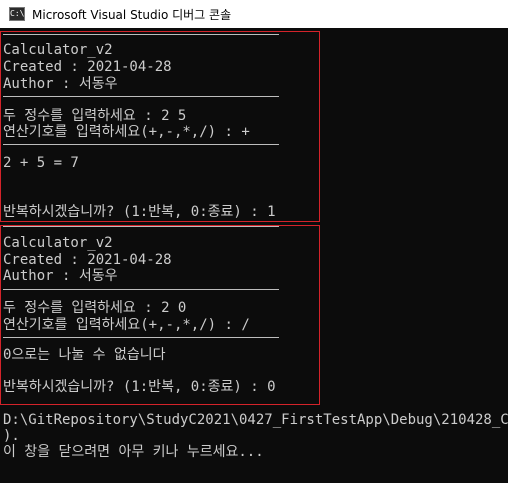 The height and width of the screenshot is (483, 508). What do you see at coordinates (254, 14) in the screenshot?
I see `title-bar: C:\ Microsoft Visual Studio 디버그 콘솔` at bounding box center [254, 14].